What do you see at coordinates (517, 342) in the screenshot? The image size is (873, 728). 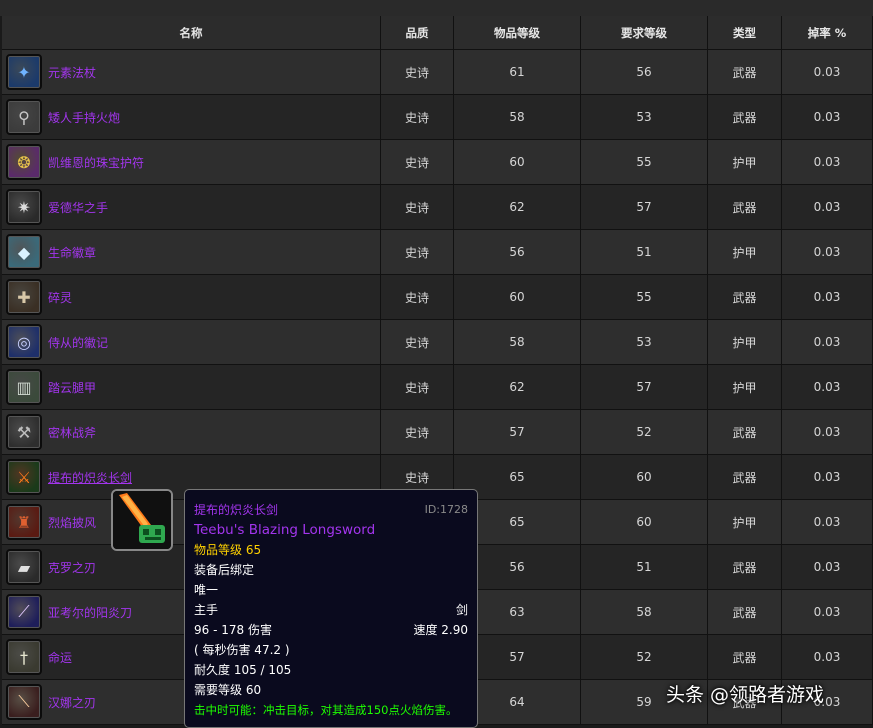 I see `cell-item-level: 58` at bounding box center [517, 342].